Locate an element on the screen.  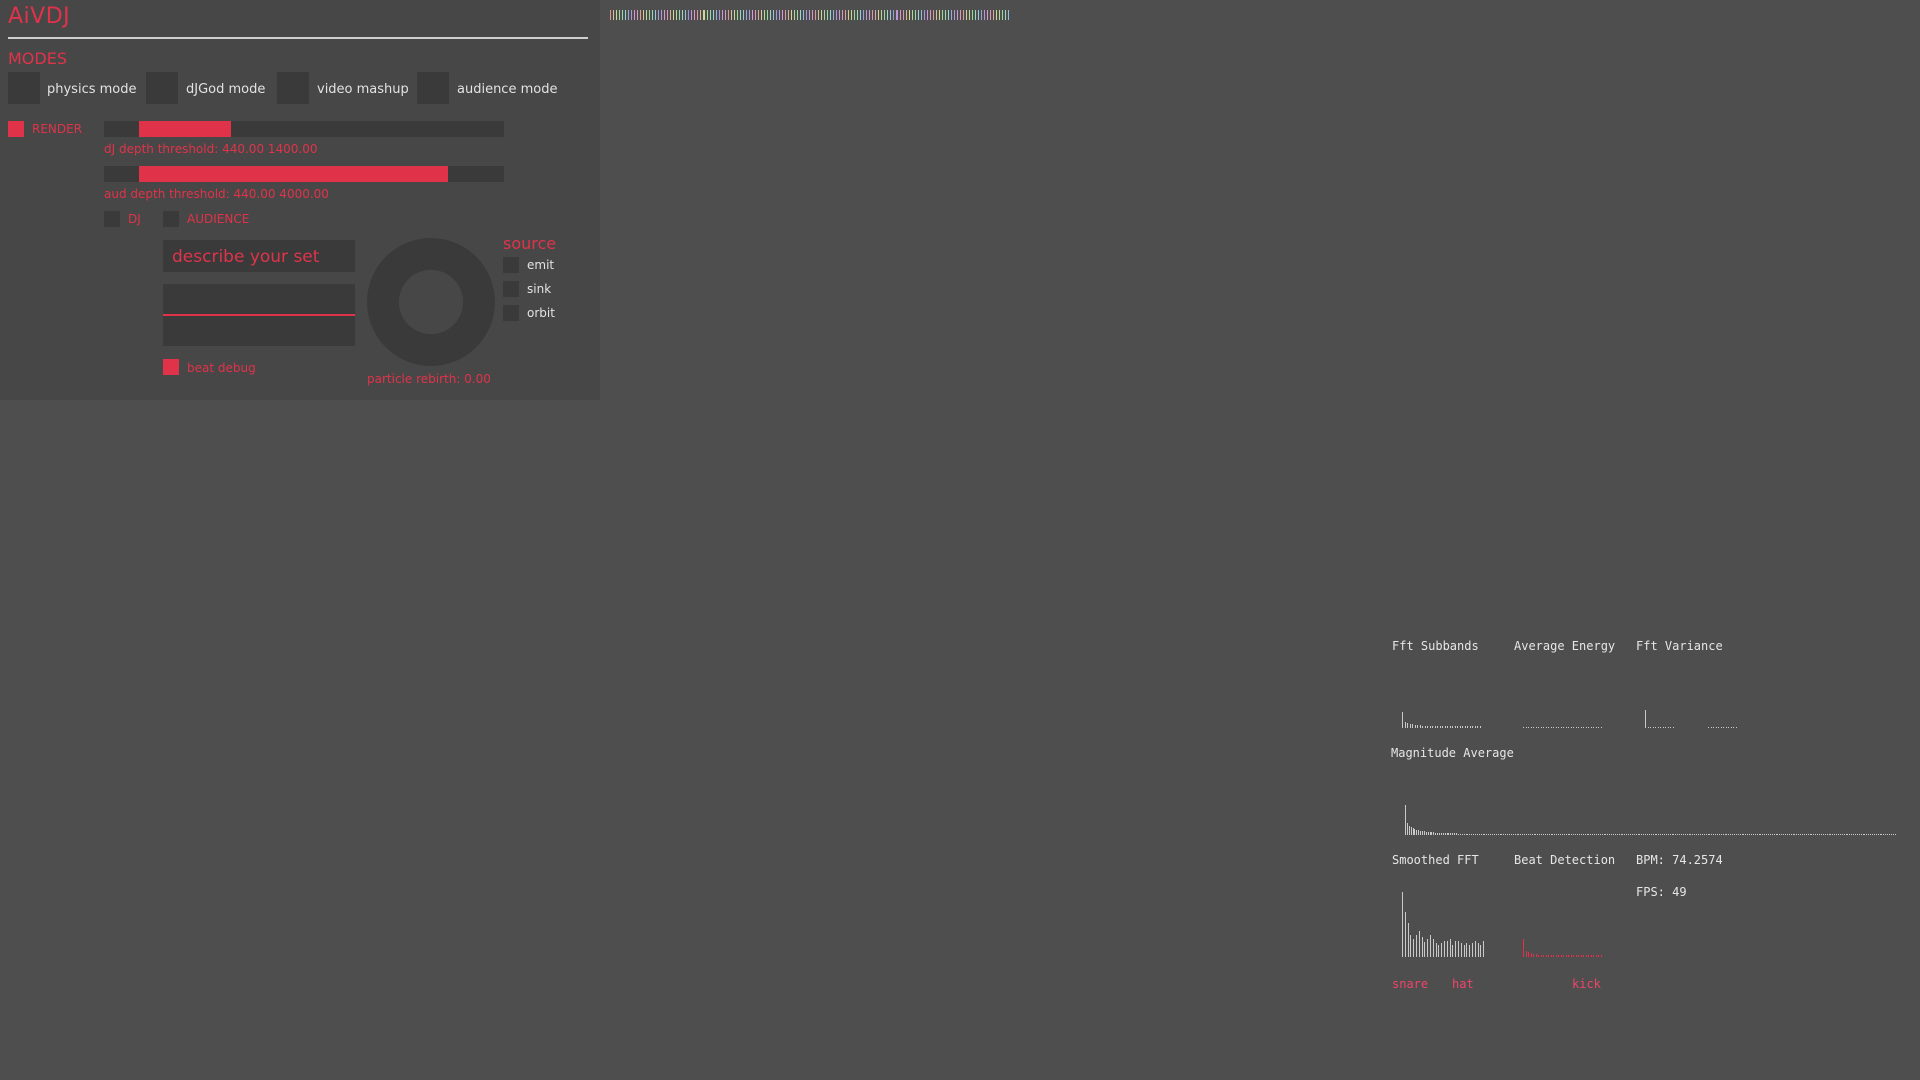
set-text-field is located at coordinates (259, 300).